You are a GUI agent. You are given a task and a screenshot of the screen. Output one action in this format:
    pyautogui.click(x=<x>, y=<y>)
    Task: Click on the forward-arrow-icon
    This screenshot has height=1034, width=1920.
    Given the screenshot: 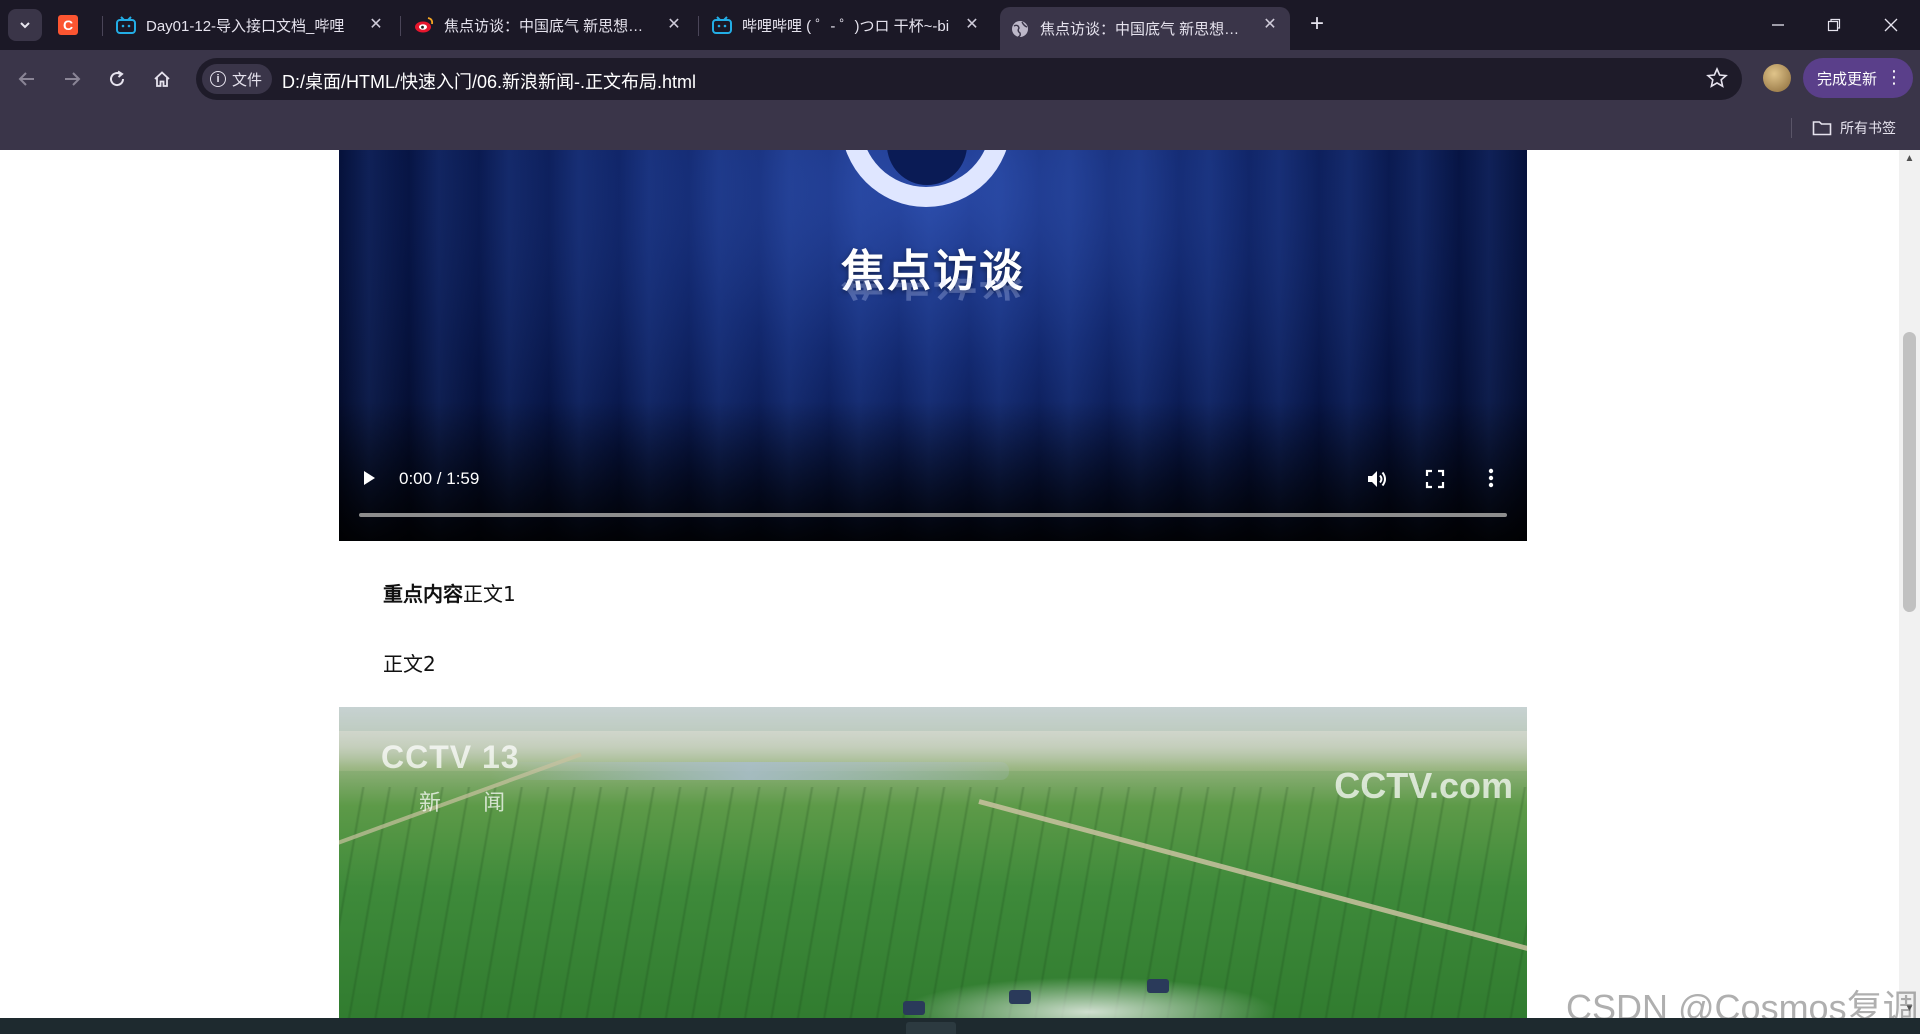 What is the action you would take?
    pyautogui.click(x=73, y=79)
    